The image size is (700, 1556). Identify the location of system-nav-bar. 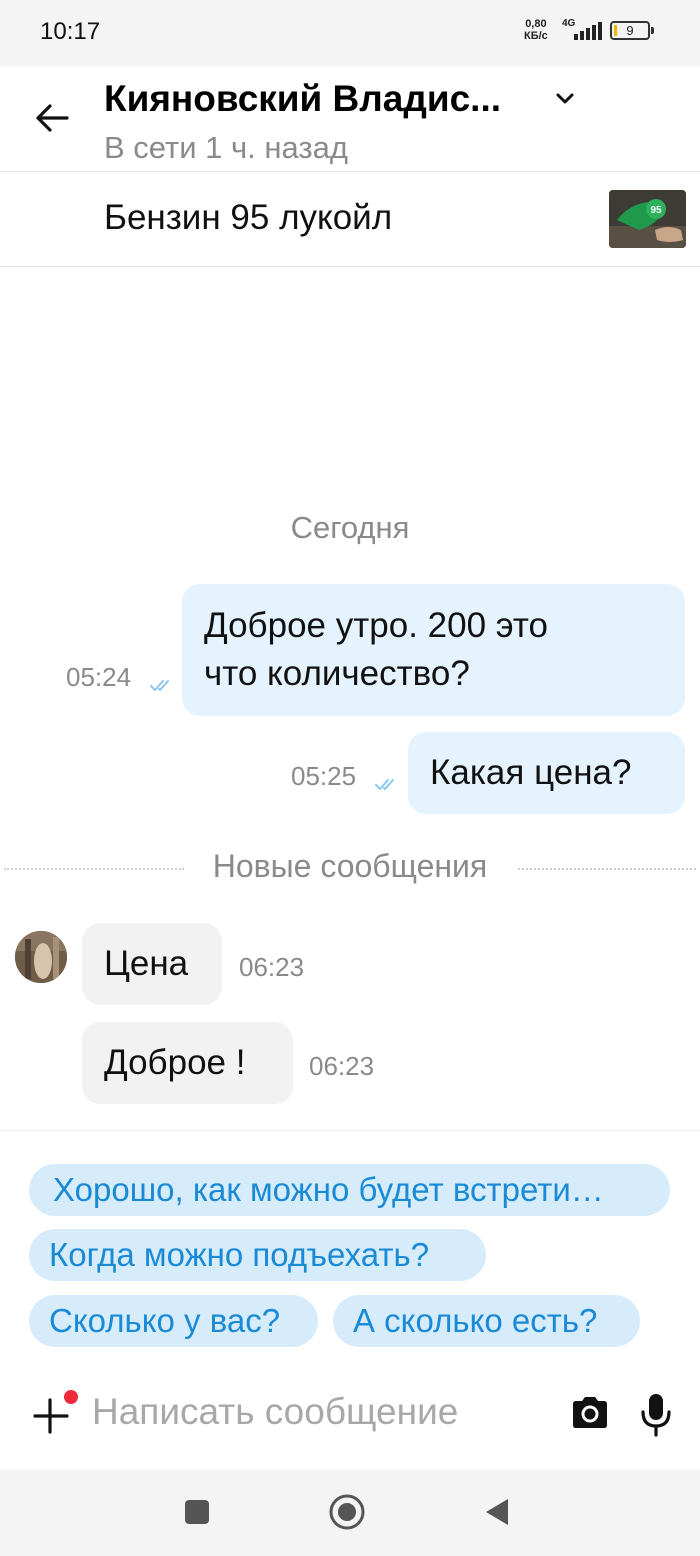
(350, 1513).